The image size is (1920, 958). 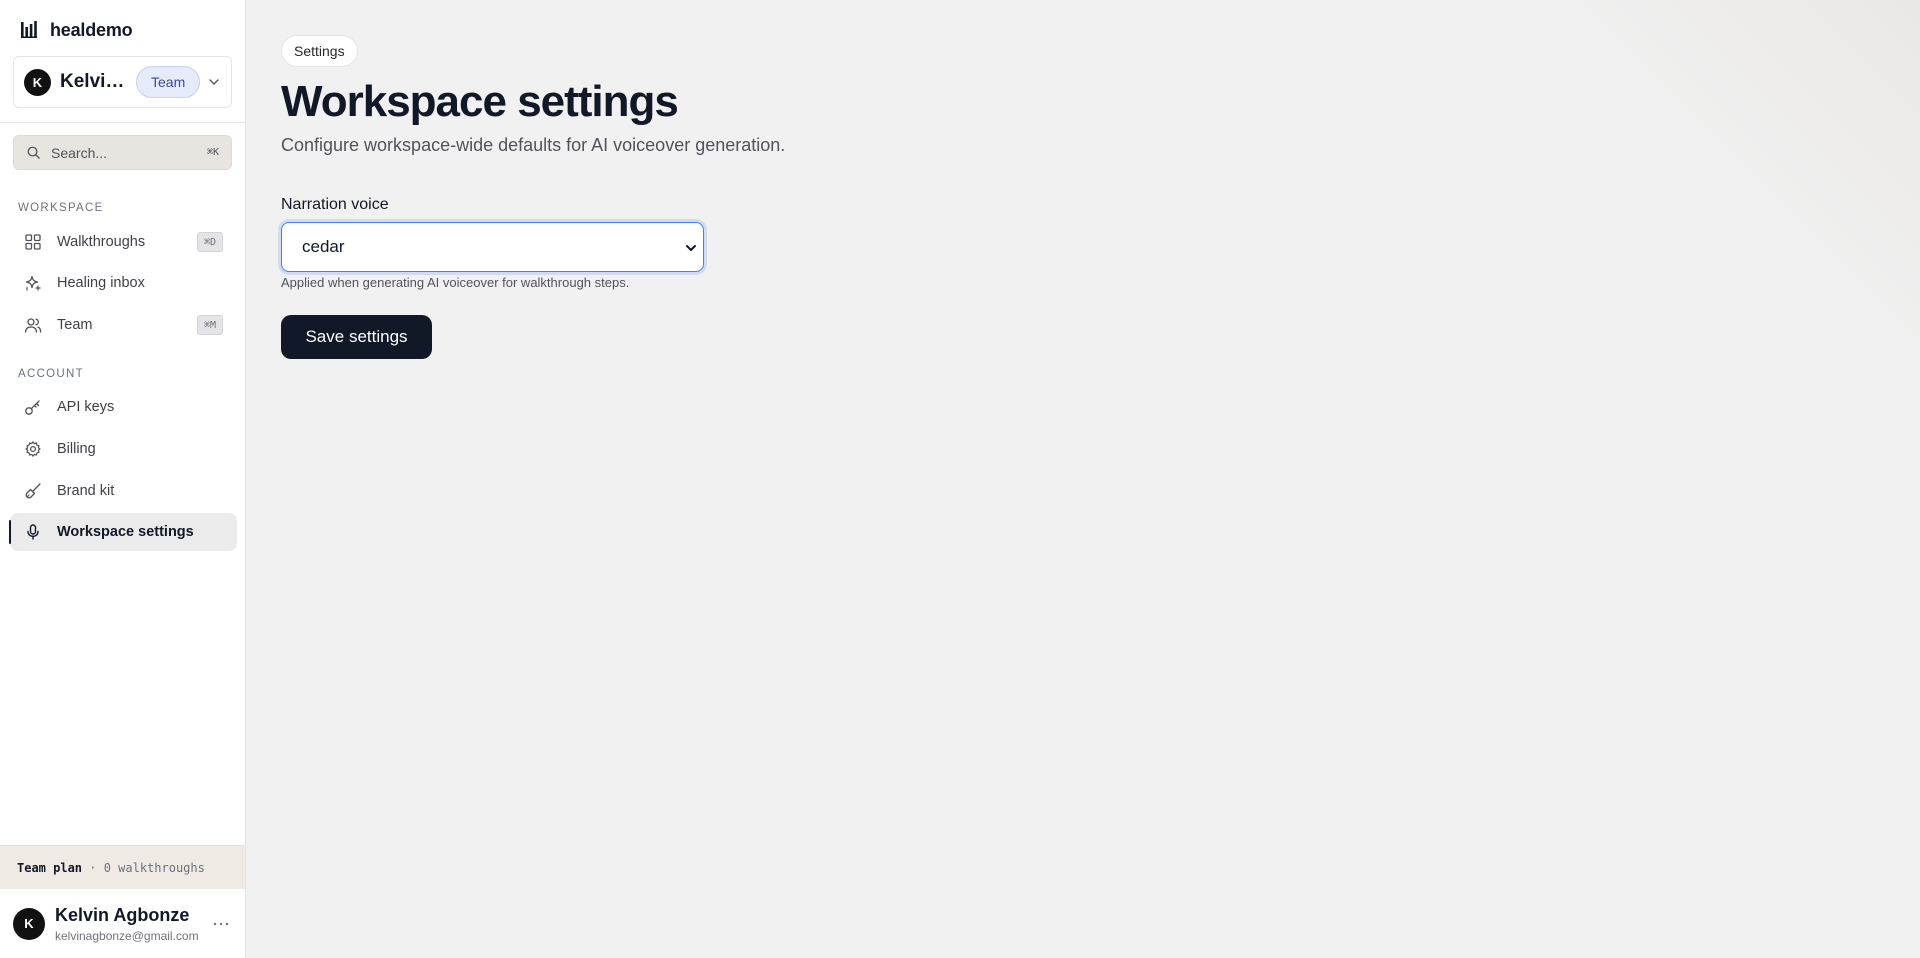 I want to click on brush-icon, so click(x=33, y=491).